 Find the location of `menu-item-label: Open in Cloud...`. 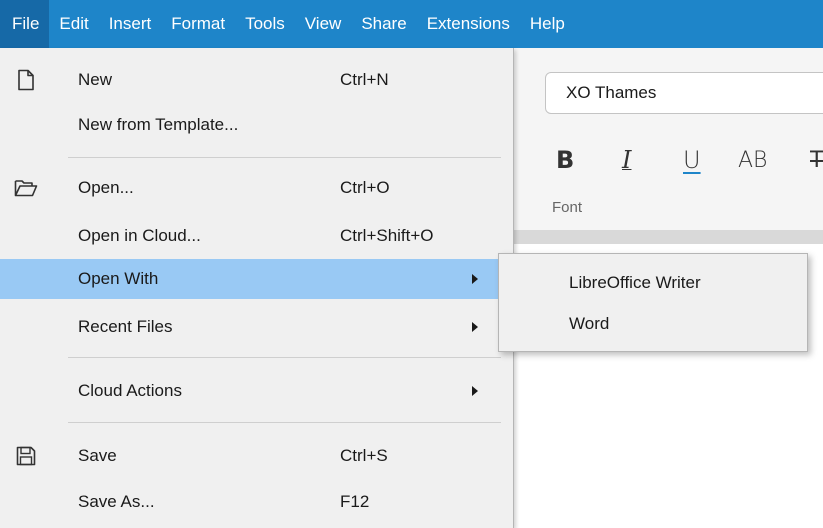

menu-item-label: Open in Cloud... is located at coordinates (139, 235).